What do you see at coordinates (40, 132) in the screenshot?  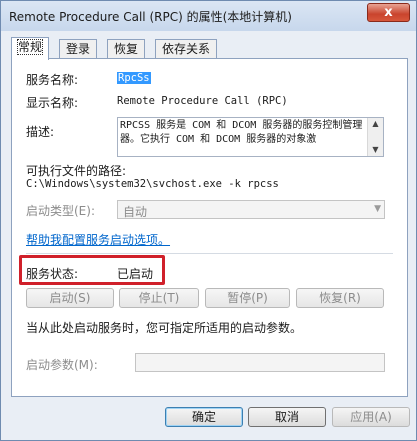 I see `description-label: 描述:` at bounding box center [40, 132].